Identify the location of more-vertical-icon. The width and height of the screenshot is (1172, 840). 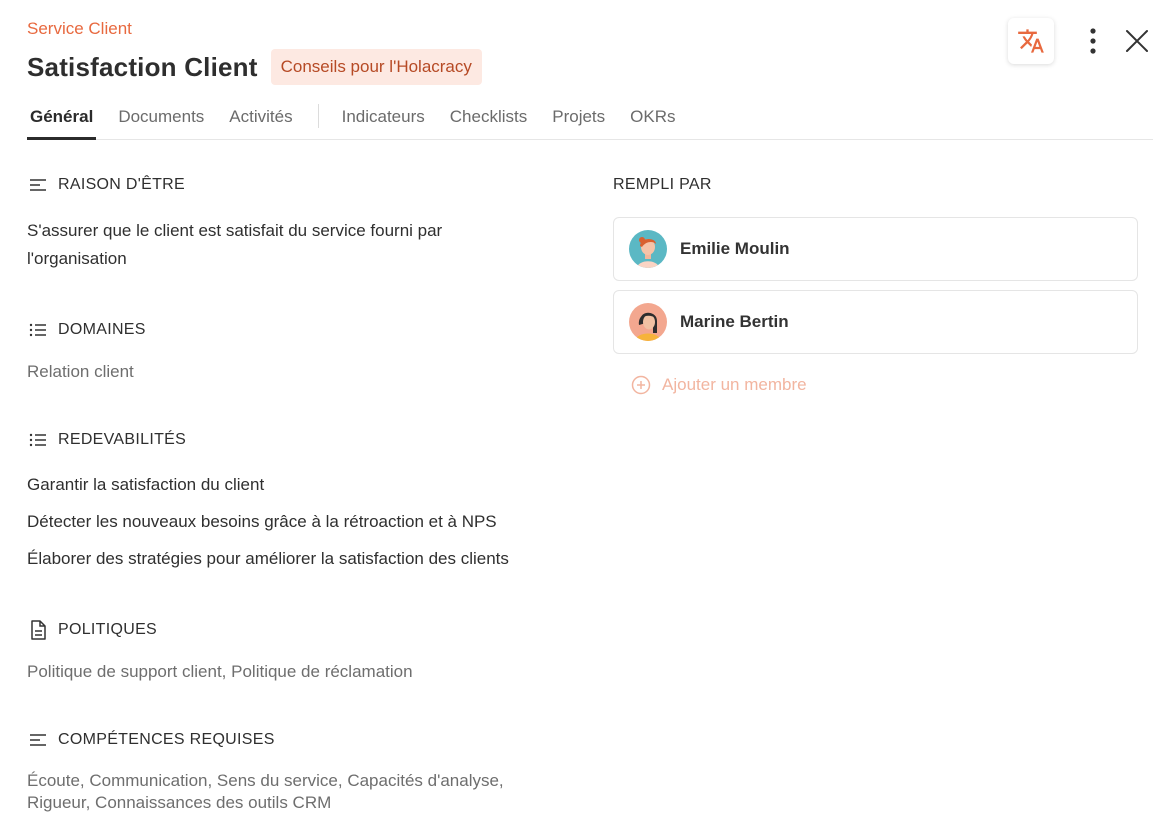
(1093, 41).